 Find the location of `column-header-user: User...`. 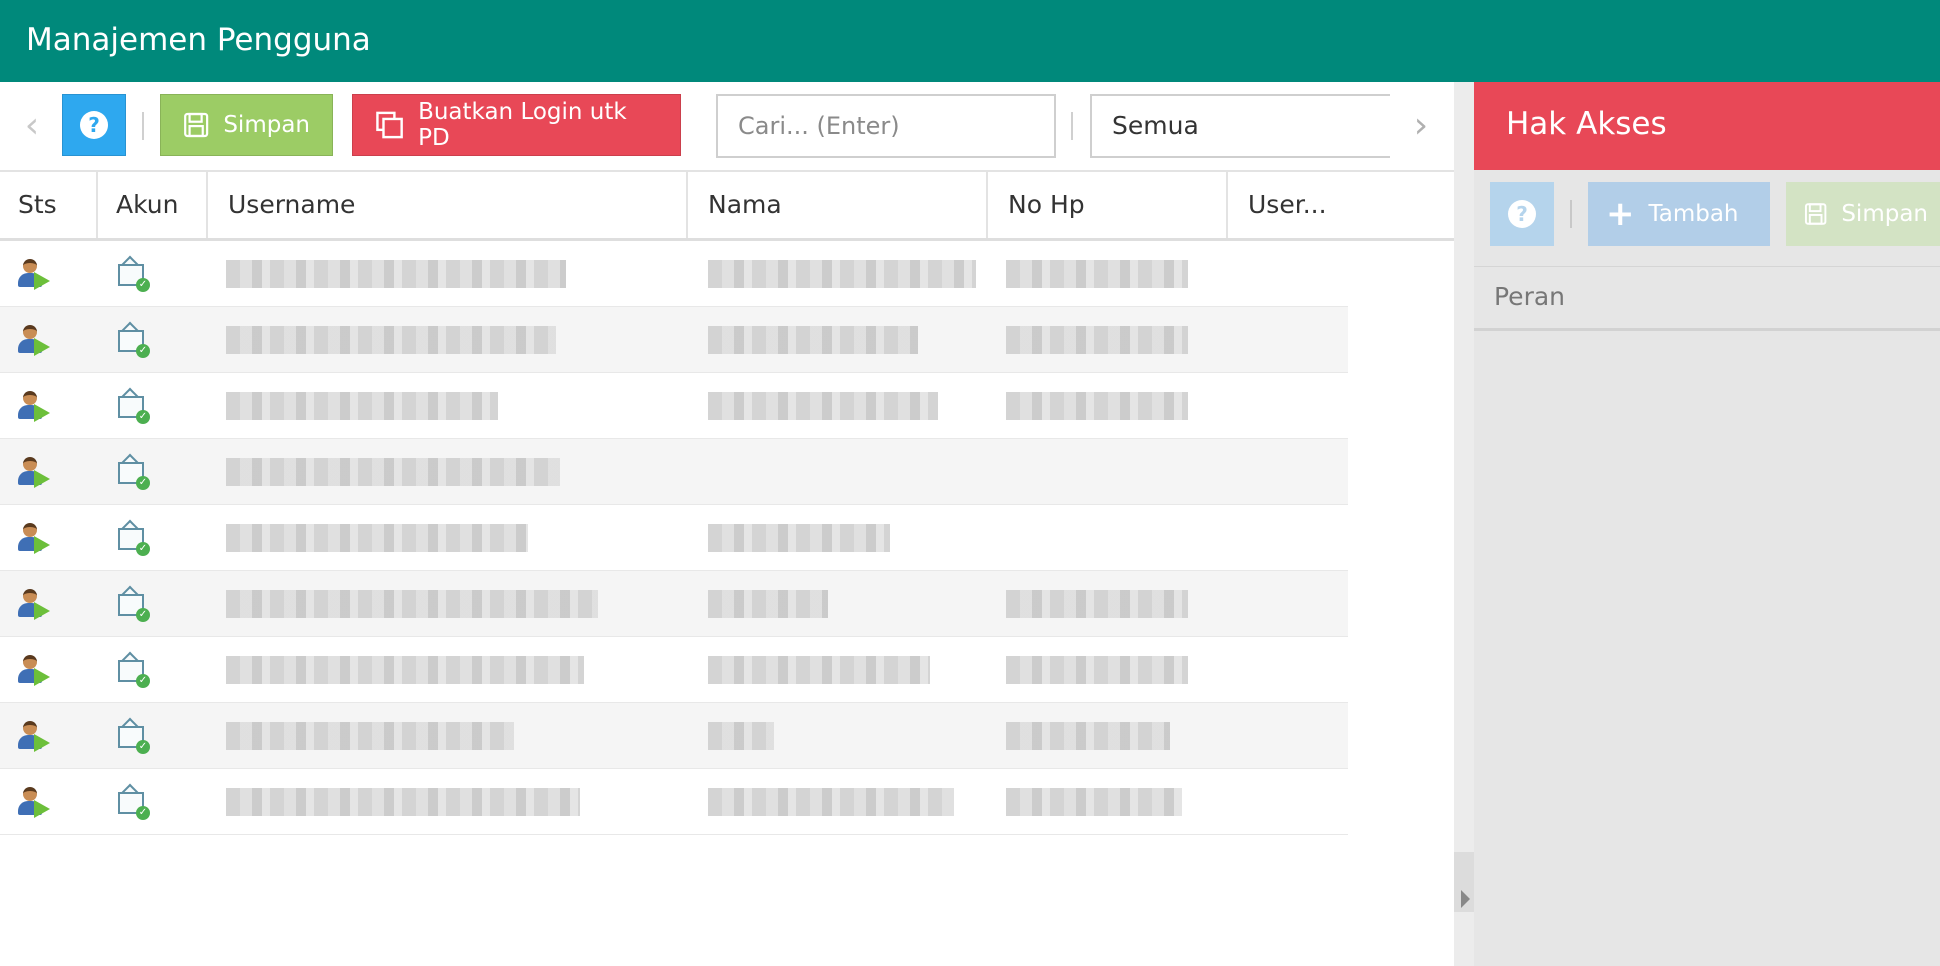

column-header-user: User... is located at coordinates (1341, 205).